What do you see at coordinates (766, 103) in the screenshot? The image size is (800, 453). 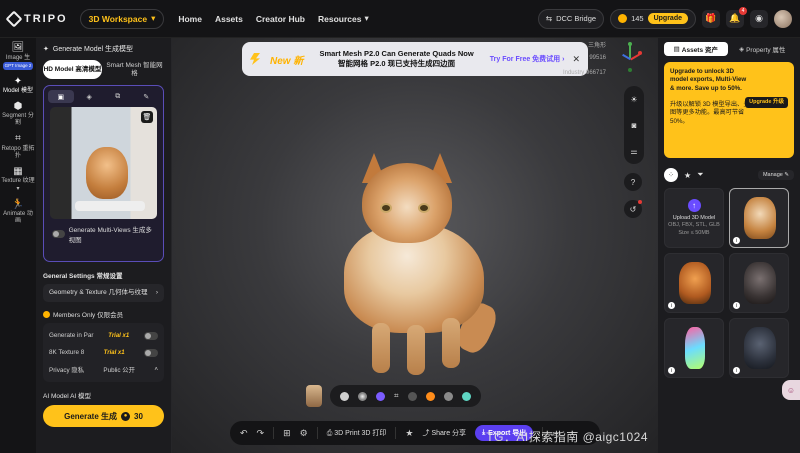 I see `promo-upgrade-button: Upgrade 升级` at bounding box center [766, 103].